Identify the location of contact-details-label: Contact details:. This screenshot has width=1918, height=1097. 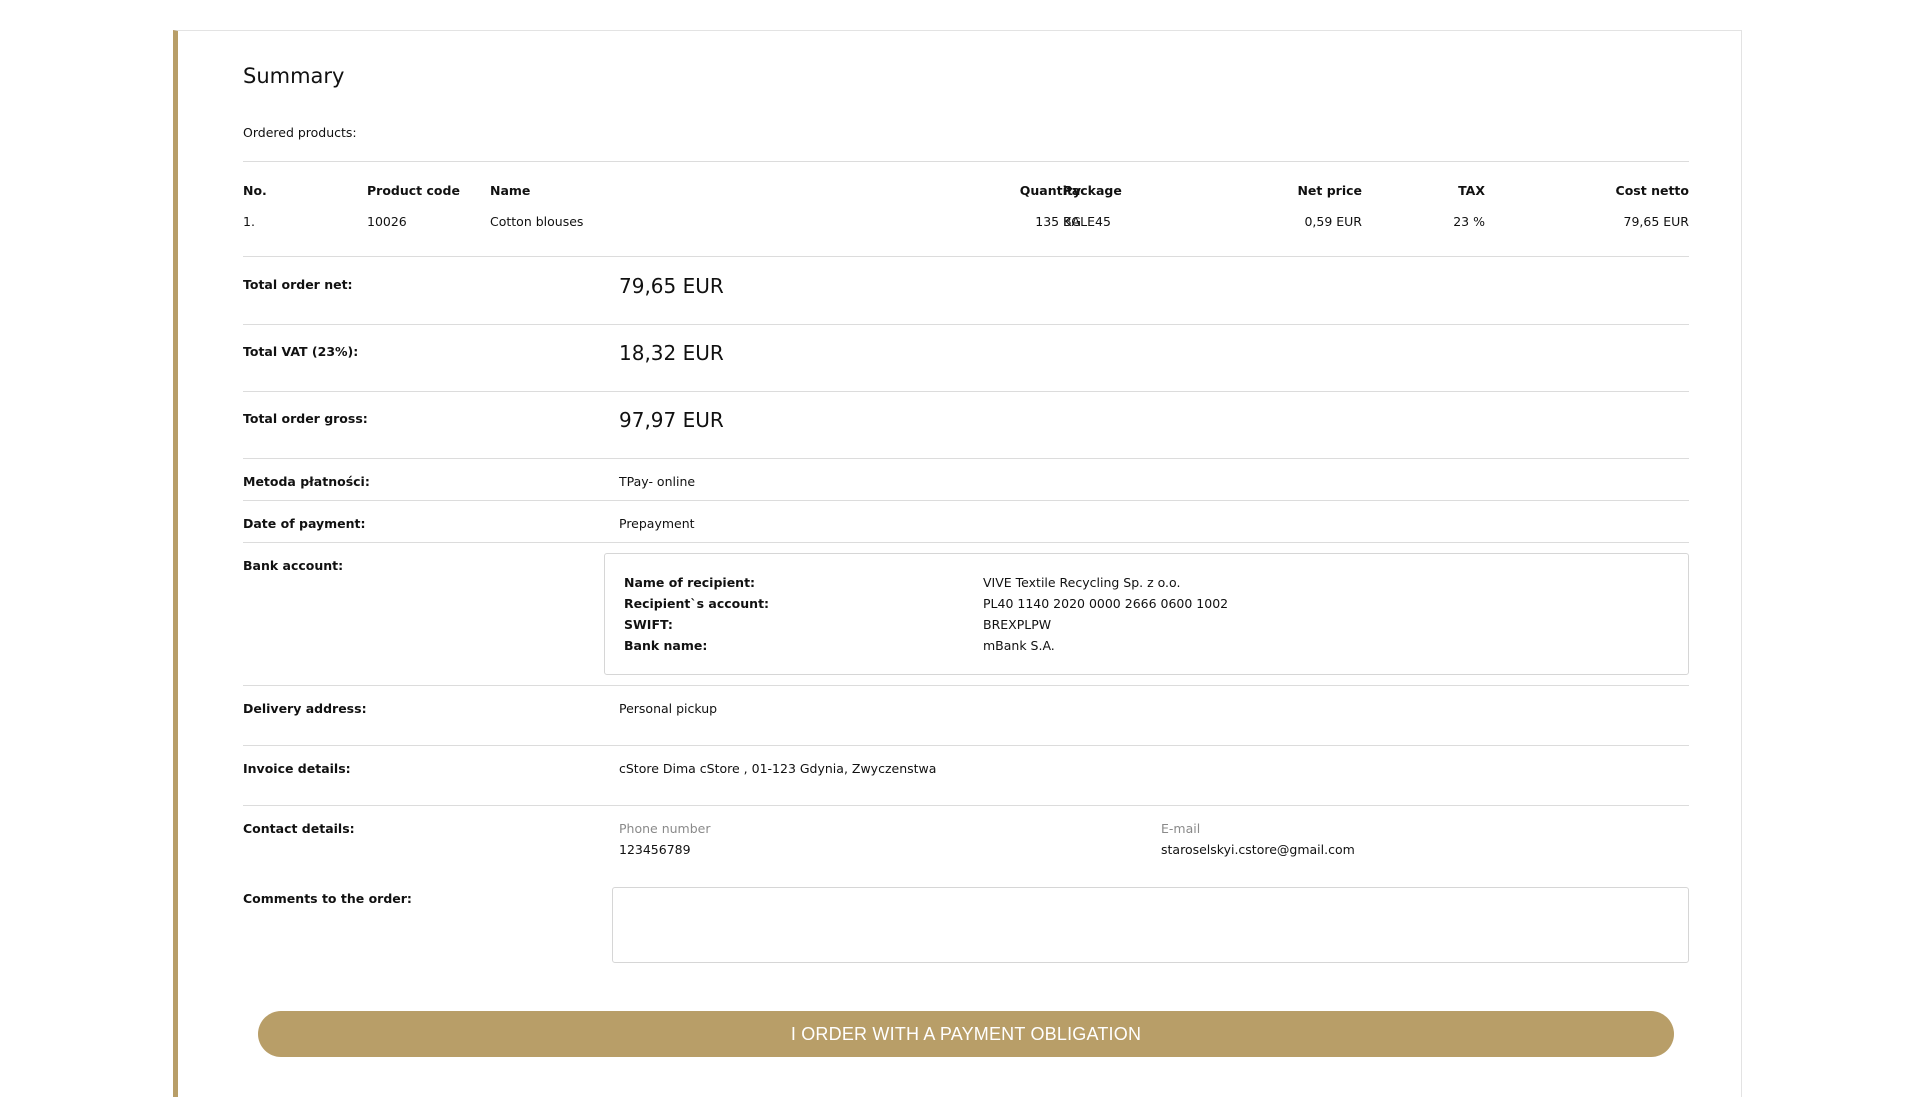
(299, 828).